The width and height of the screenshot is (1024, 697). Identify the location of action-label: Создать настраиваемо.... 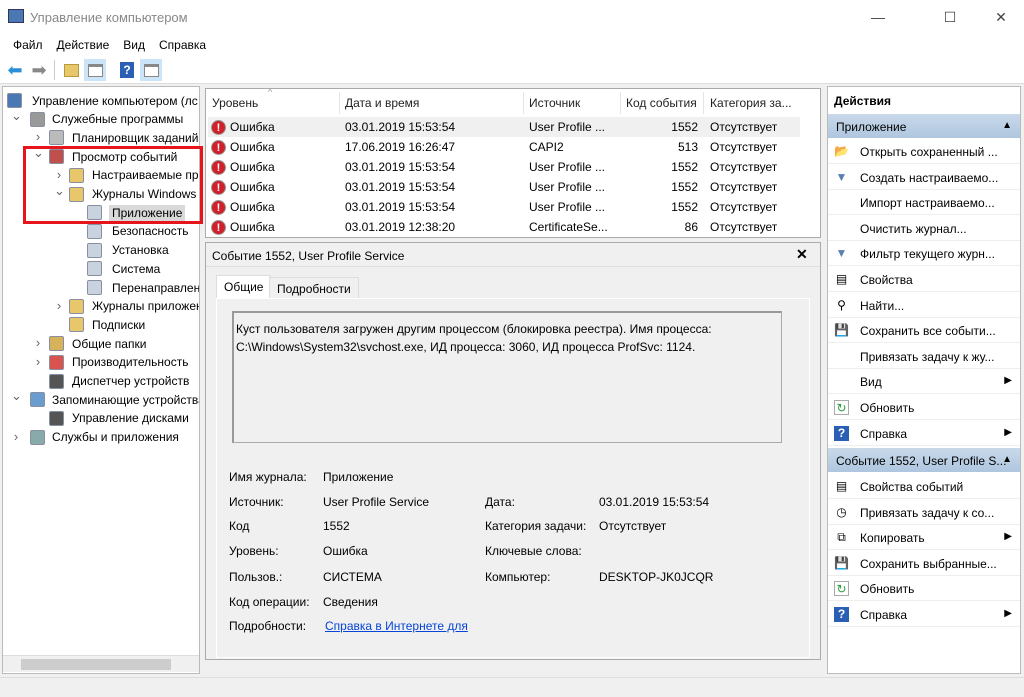
(929, 177).